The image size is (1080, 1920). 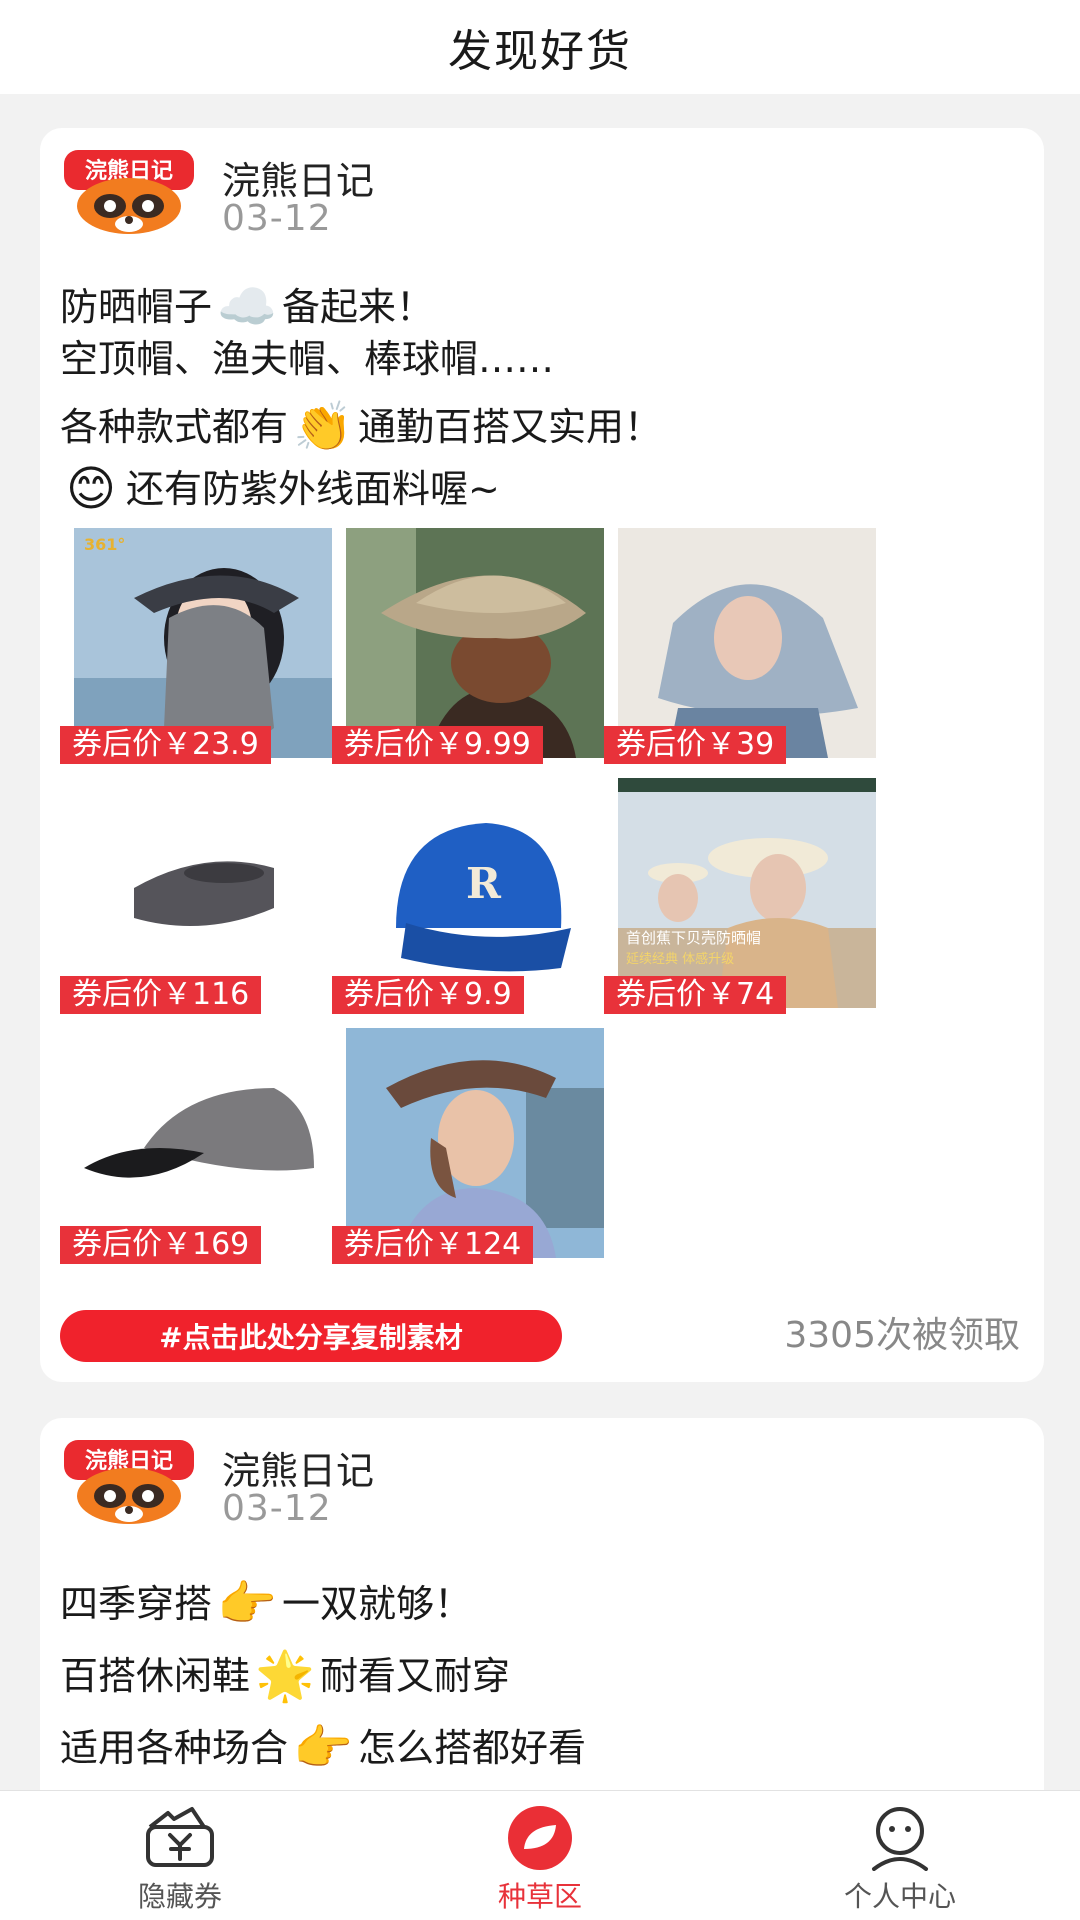 What do you see at coordinates (377, 1604) in the screenshot?
I see `post-line-text: 一双就够！` at bounding box center [377, 1604].